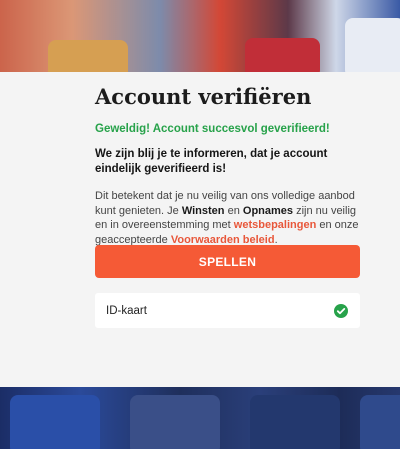 This screenshot has width=400, height=449. I want to click on modal-title: Account verifiëren, so click(203, 96).